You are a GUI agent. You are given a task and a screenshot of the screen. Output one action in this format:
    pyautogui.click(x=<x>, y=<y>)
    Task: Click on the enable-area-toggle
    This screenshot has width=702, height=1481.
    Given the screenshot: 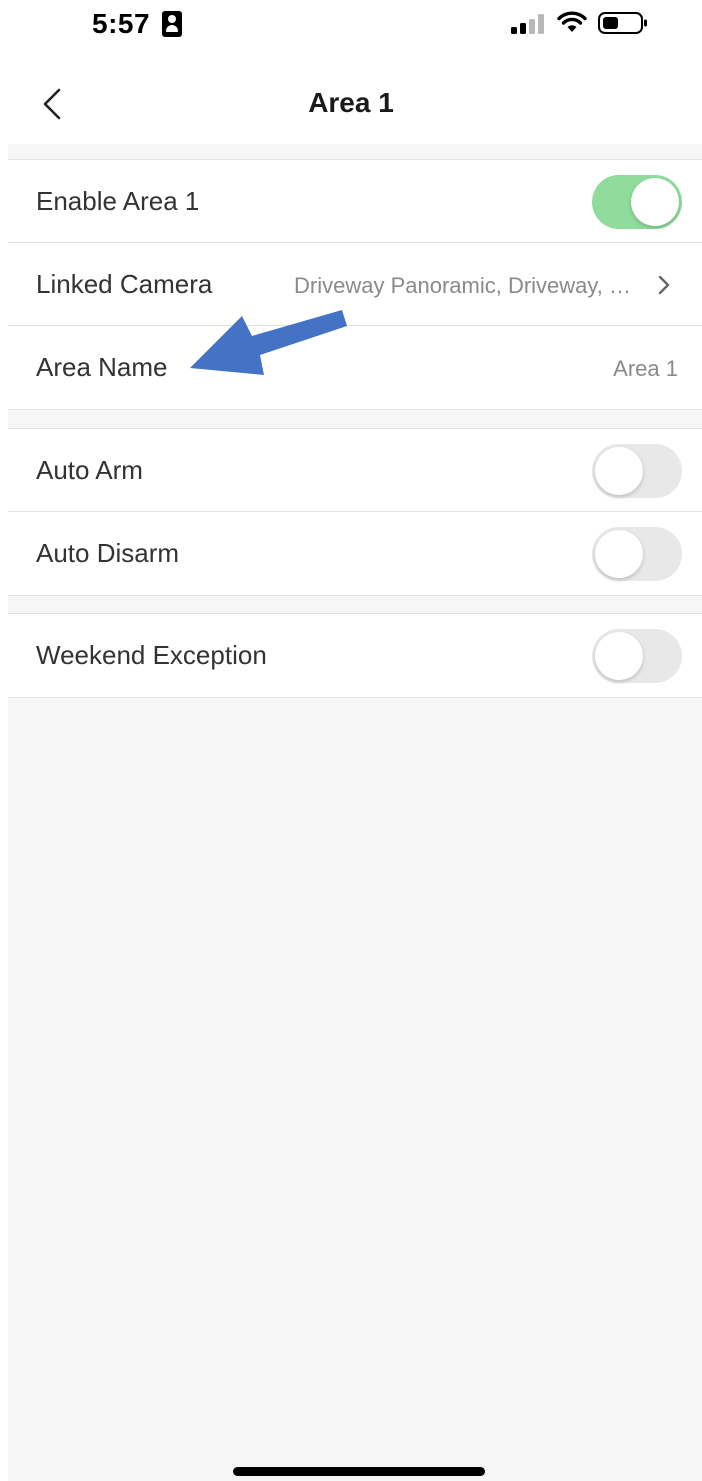 What is the action you would take?
    pyautogui.click(x=637, y=202)
    